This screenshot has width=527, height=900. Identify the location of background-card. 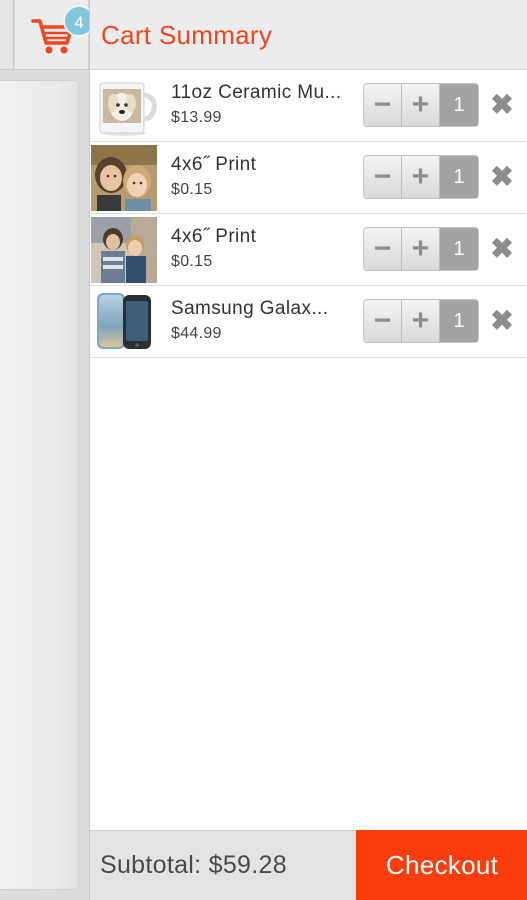
(39, 485).